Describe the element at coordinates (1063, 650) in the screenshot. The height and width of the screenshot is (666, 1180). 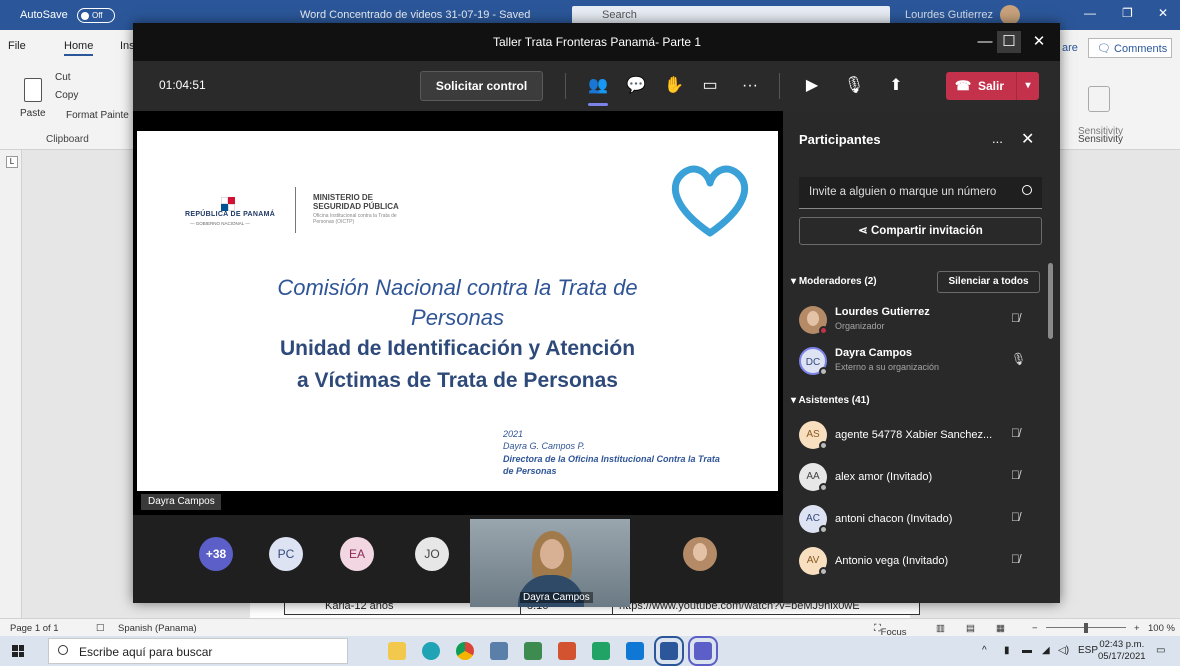
I see `volume-icon: ◁)` at that location.